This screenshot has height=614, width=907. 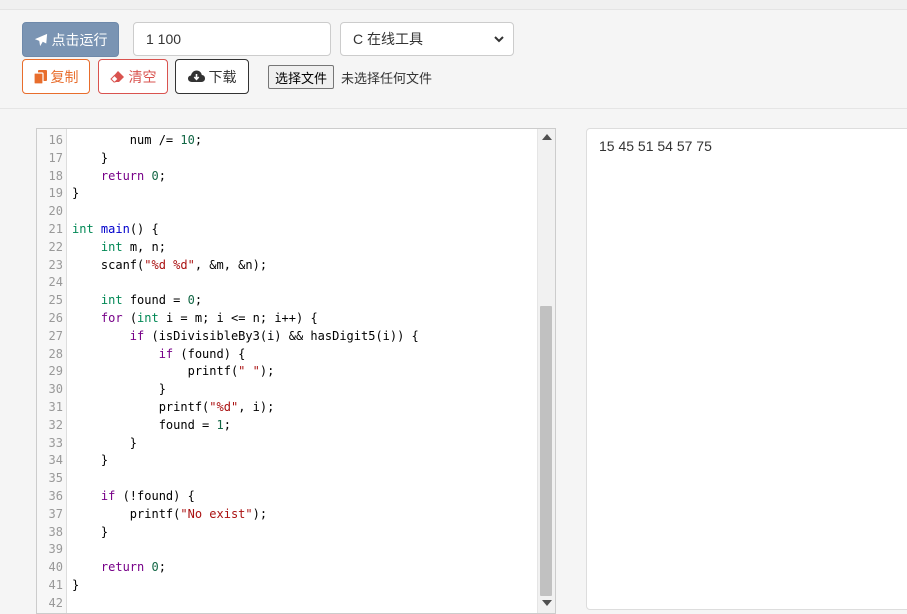 I want to click on choose-file-button: 选择文件, so click(x=301, y=77).